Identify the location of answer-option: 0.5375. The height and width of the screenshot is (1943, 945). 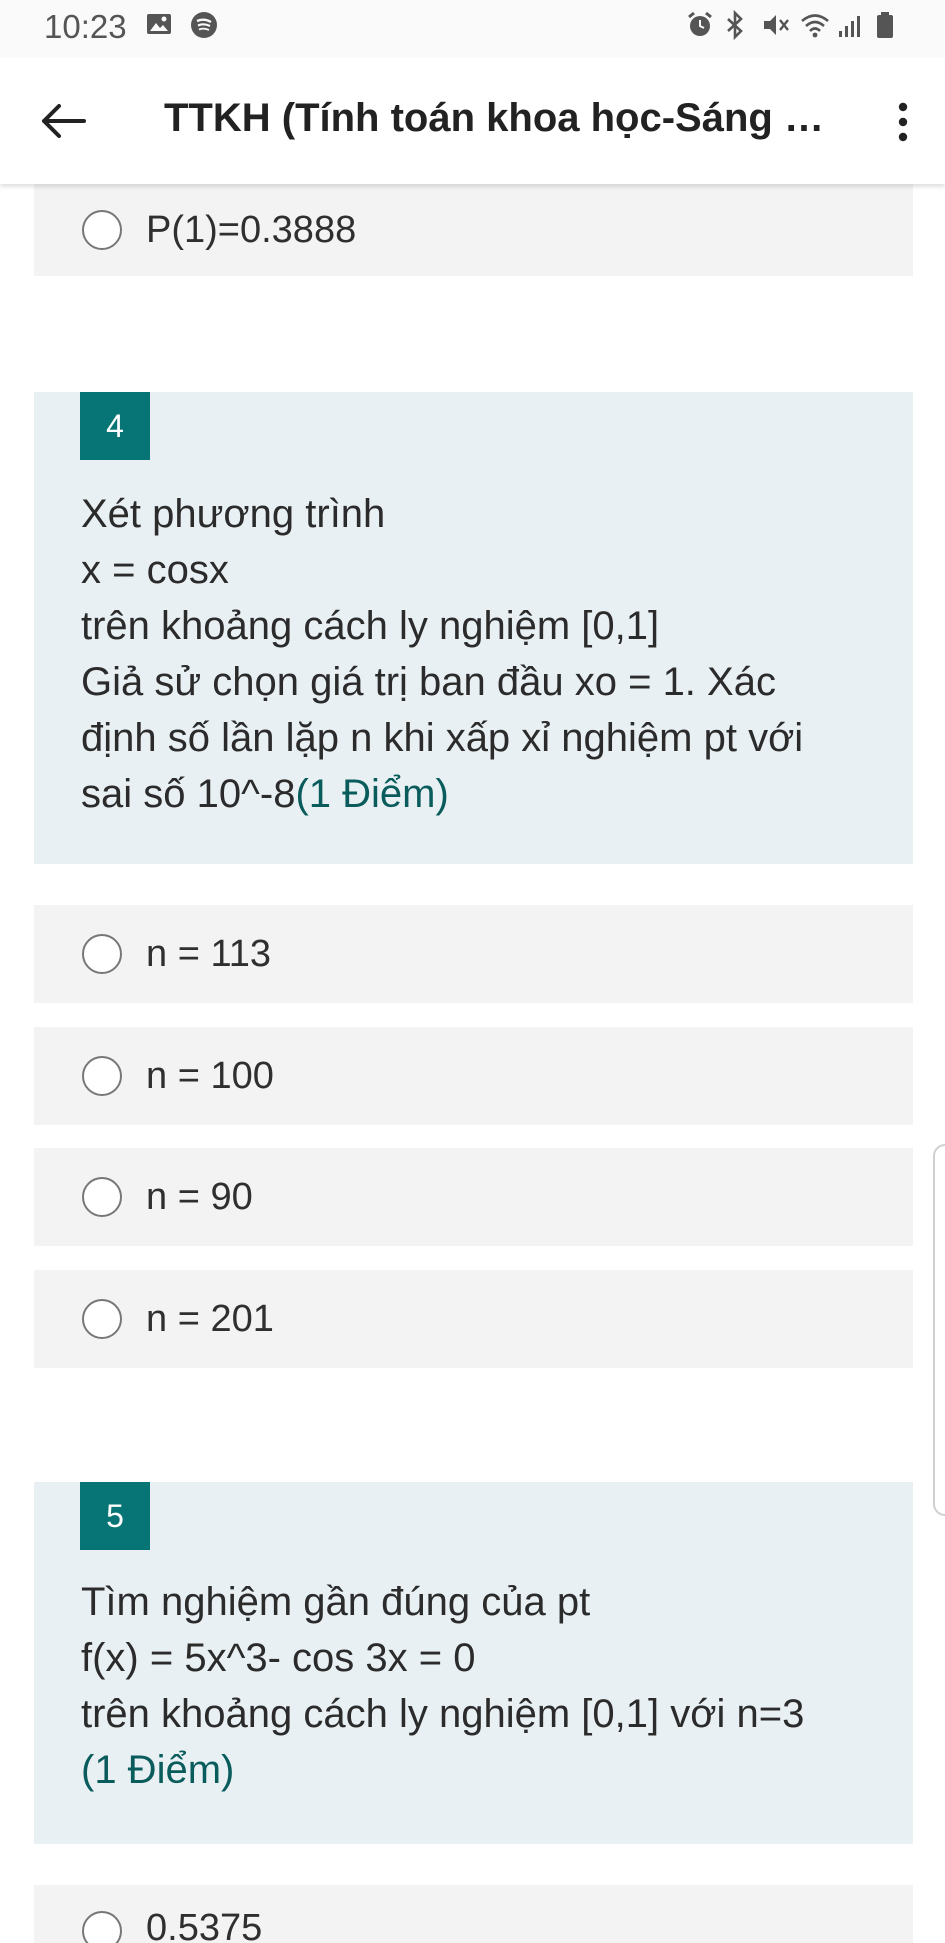
(473, 1914).